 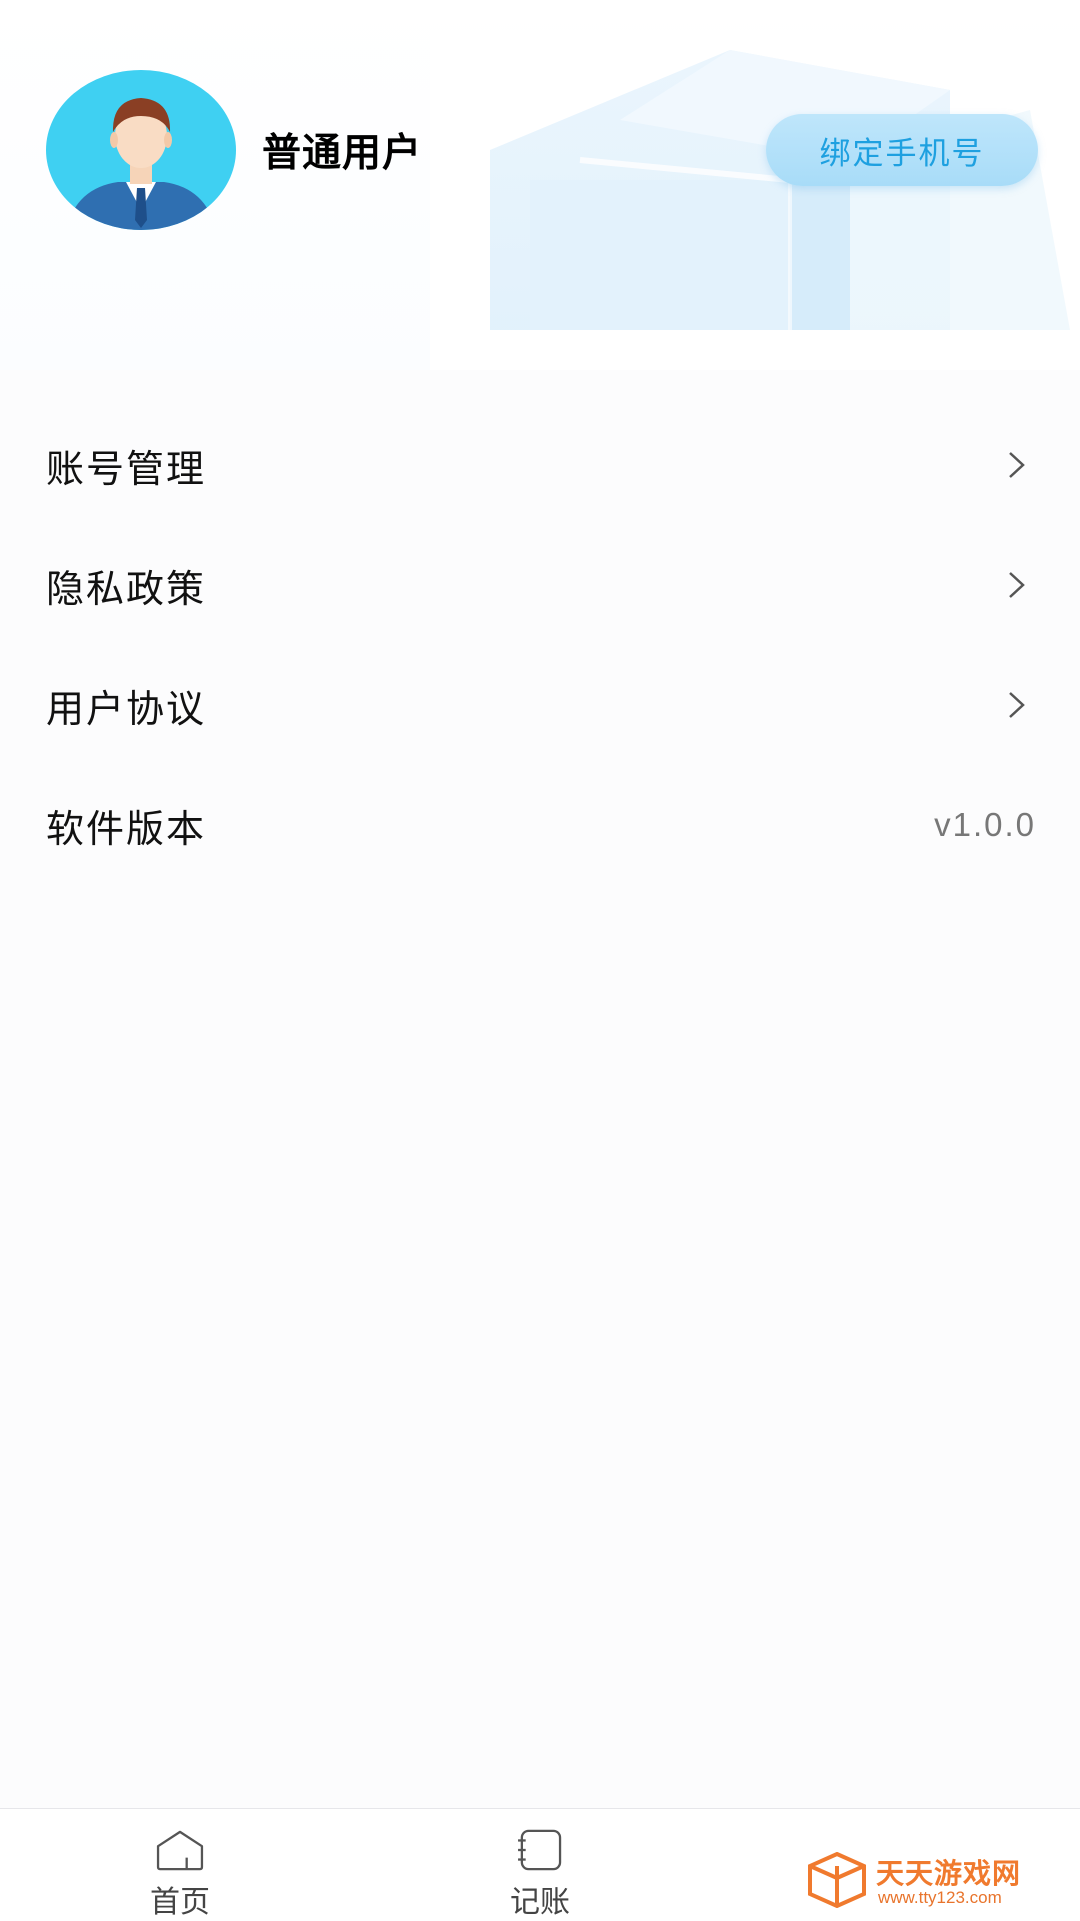 I want to click on menu-item-user-agreement: 用户协议, so click(x=540, y=705).